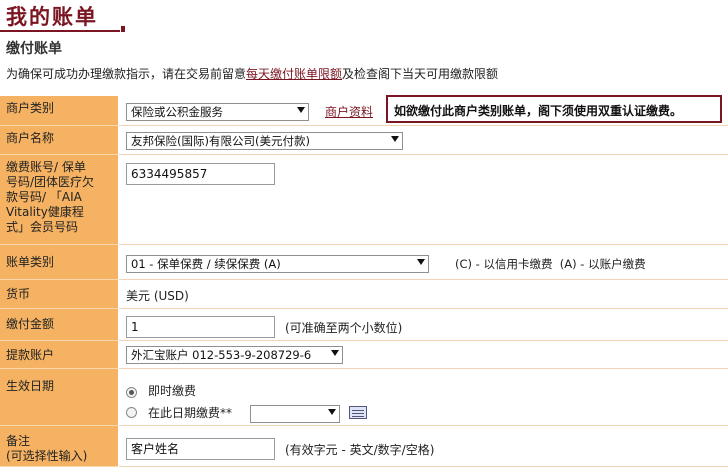 Image resolution: width=728 pixels, height=467 pixels. What do you see at coordinates (220, 141) in the screenshot?
I see `merchant-name-value: 友邦保险(国际)有限公司(美元付款)` at bounding box center [220, 141].